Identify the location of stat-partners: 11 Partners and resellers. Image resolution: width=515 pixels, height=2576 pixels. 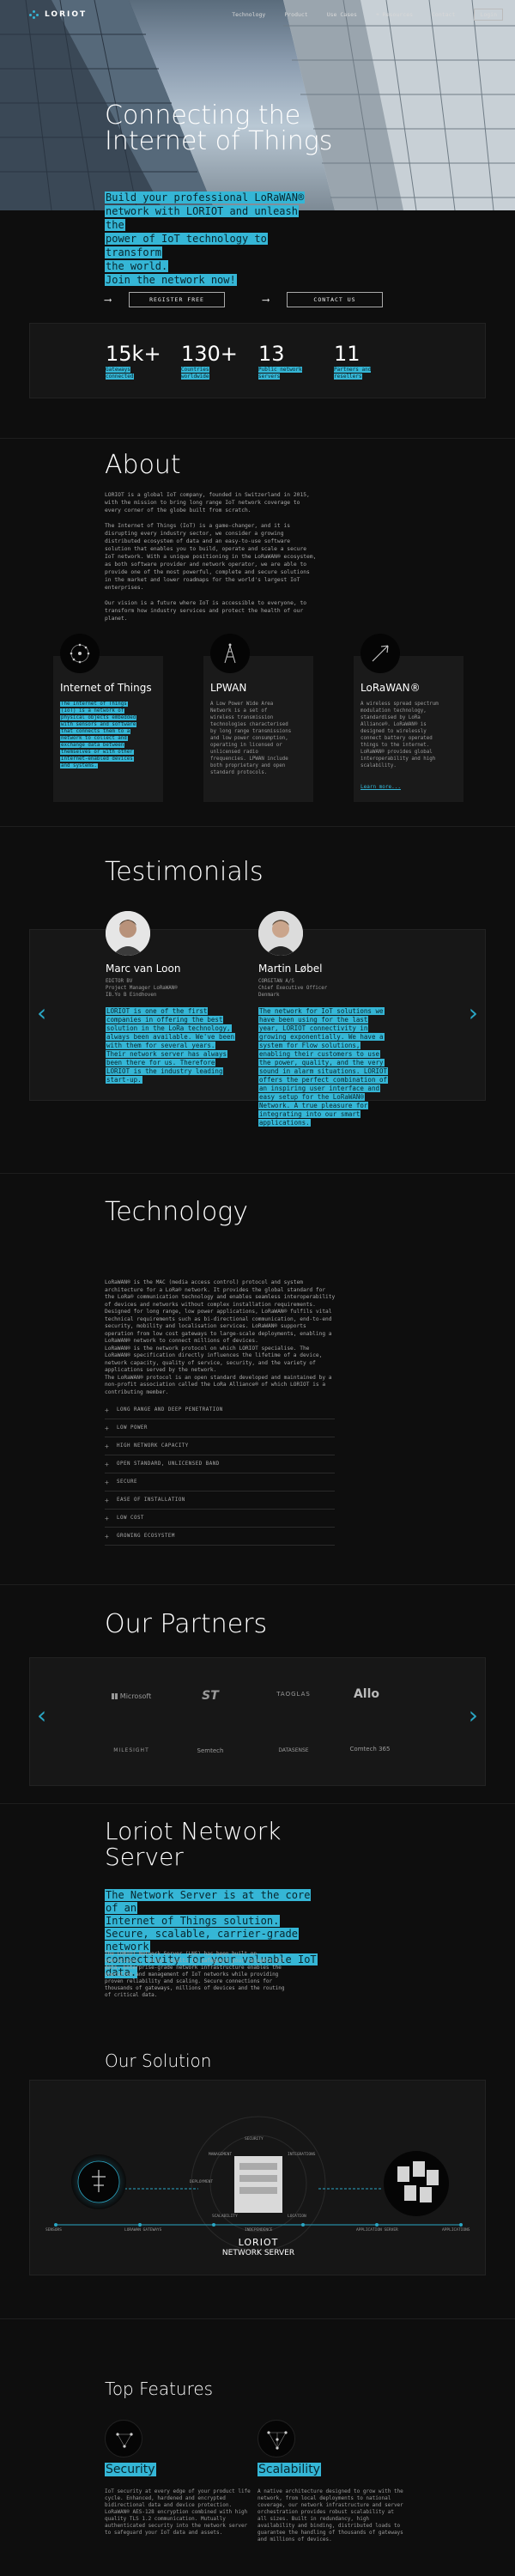
(359, 361).